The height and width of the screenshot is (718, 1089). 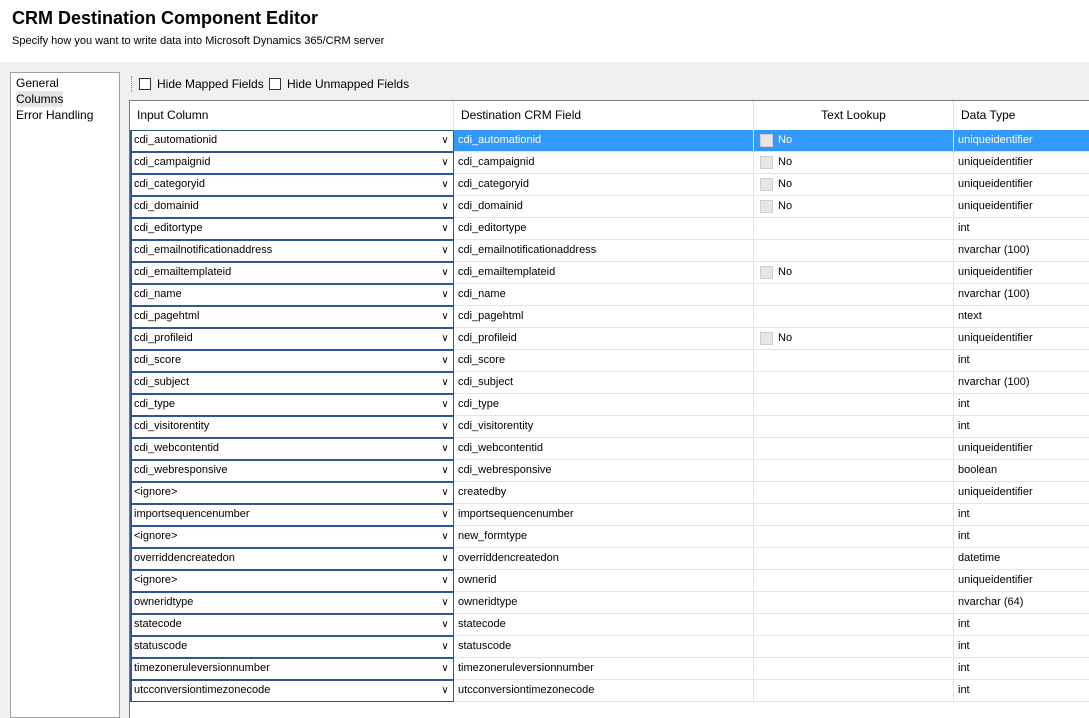 What do you see at coordinates (292, 647) in the screenshot?
I see `input-column-select: statuscode ∨` at bounding box center [292, 647].